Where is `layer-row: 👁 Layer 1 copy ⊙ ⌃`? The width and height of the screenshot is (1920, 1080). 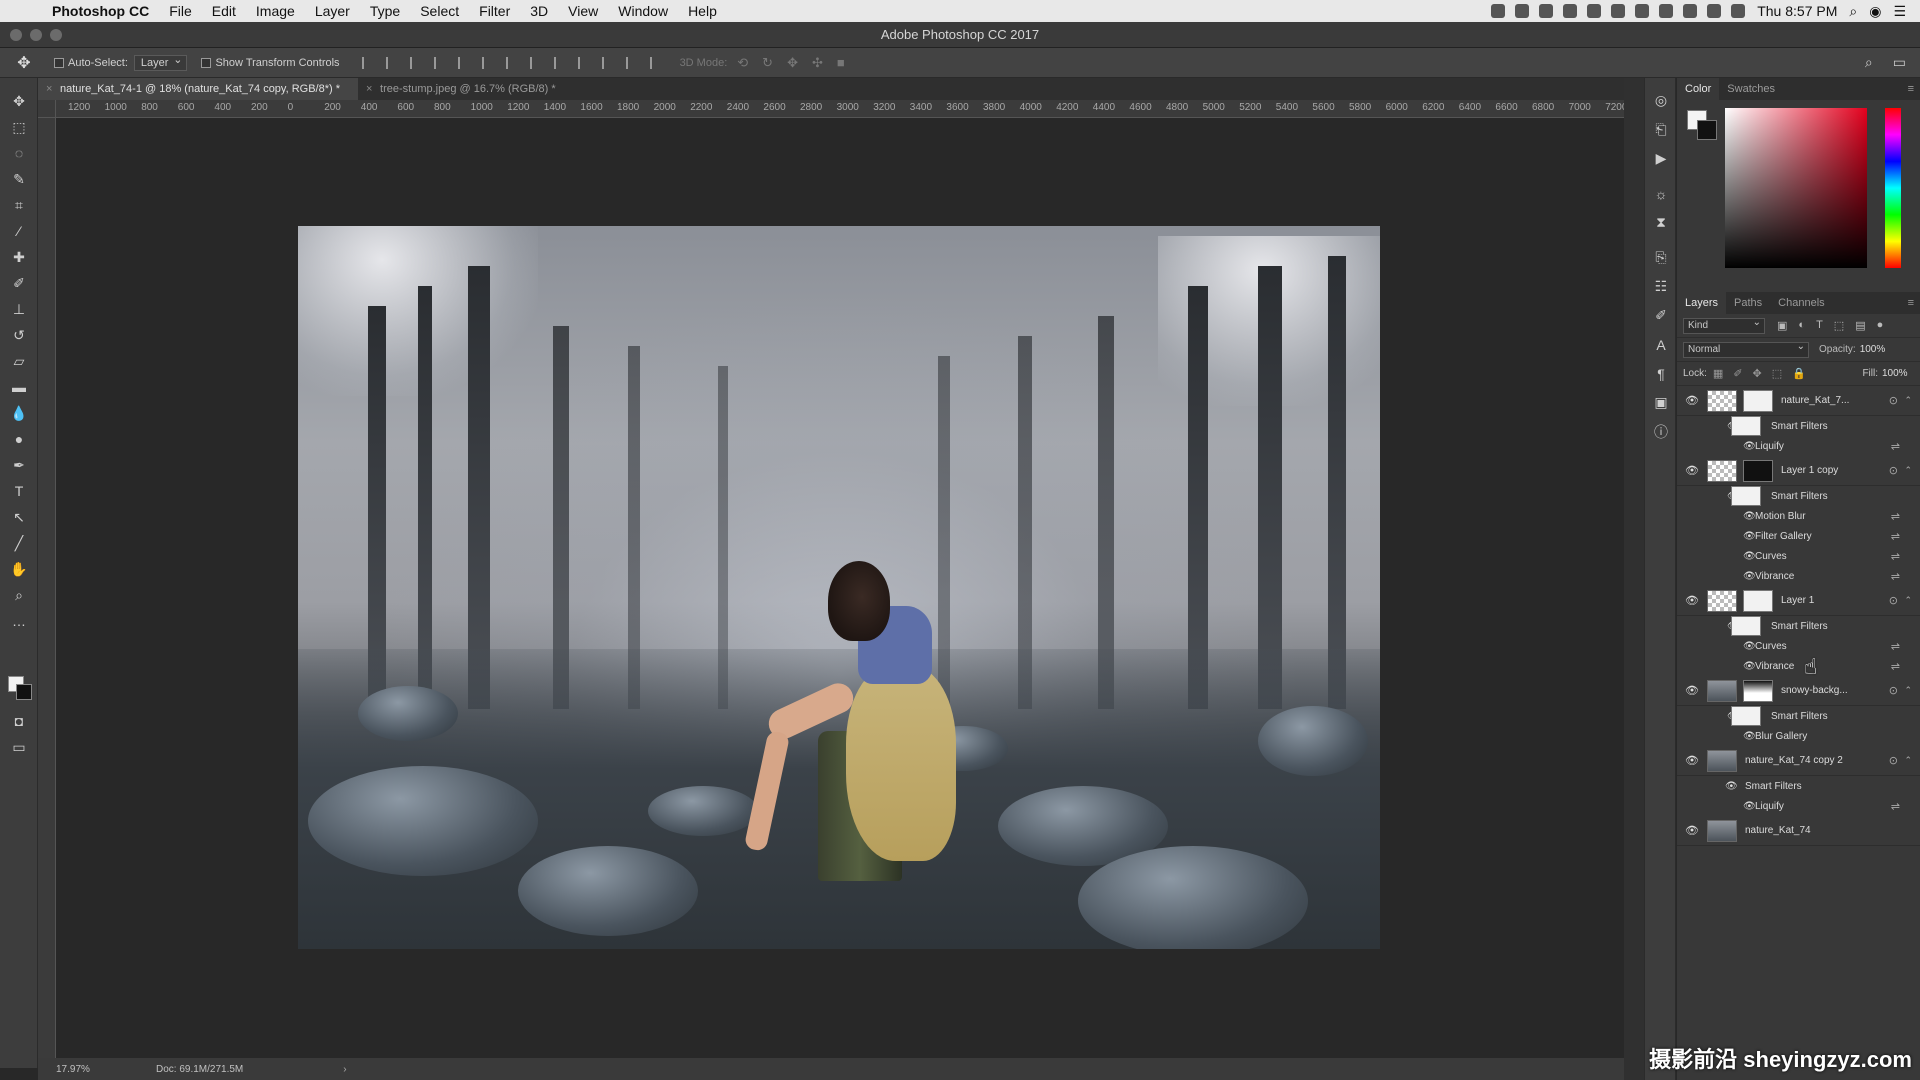
layer-row: 👁 Layer 1 copy ⊙ ⌃ is located at coordinates (1798, 471).